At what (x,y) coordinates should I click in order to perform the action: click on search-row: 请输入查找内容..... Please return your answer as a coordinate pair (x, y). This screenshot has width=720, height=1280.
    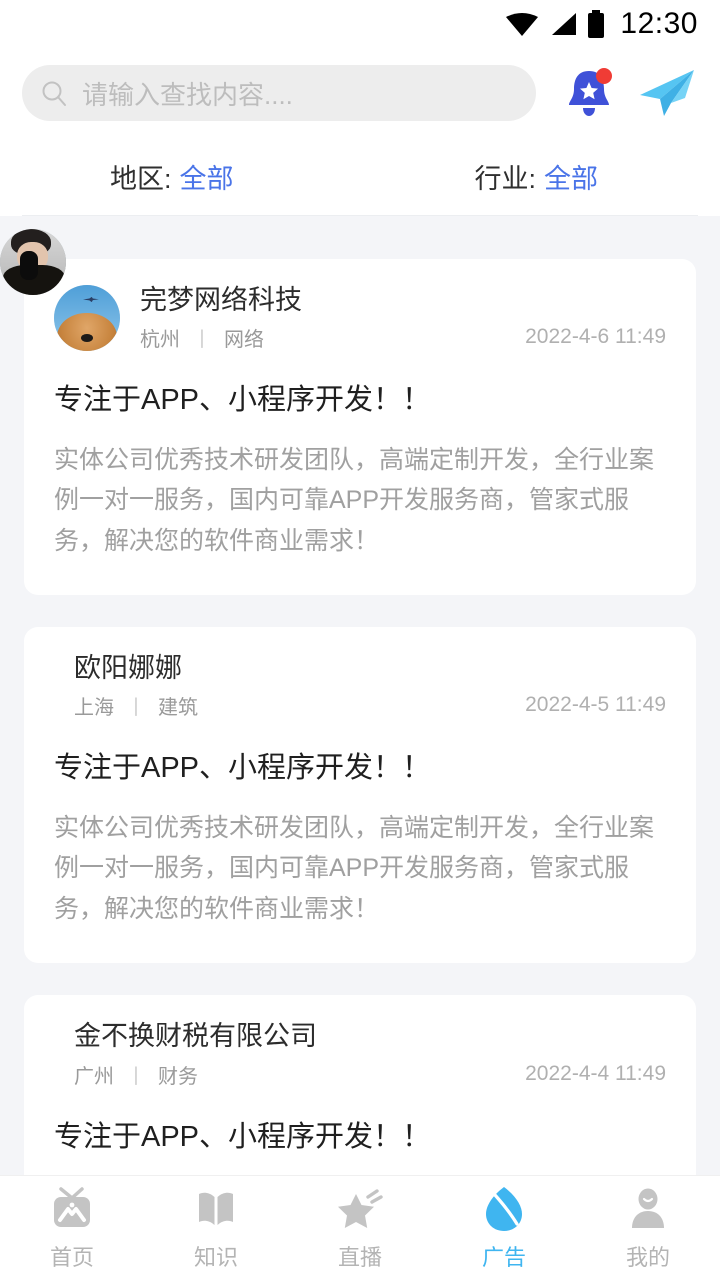
    Looking at the image, I should click on (360, 93).